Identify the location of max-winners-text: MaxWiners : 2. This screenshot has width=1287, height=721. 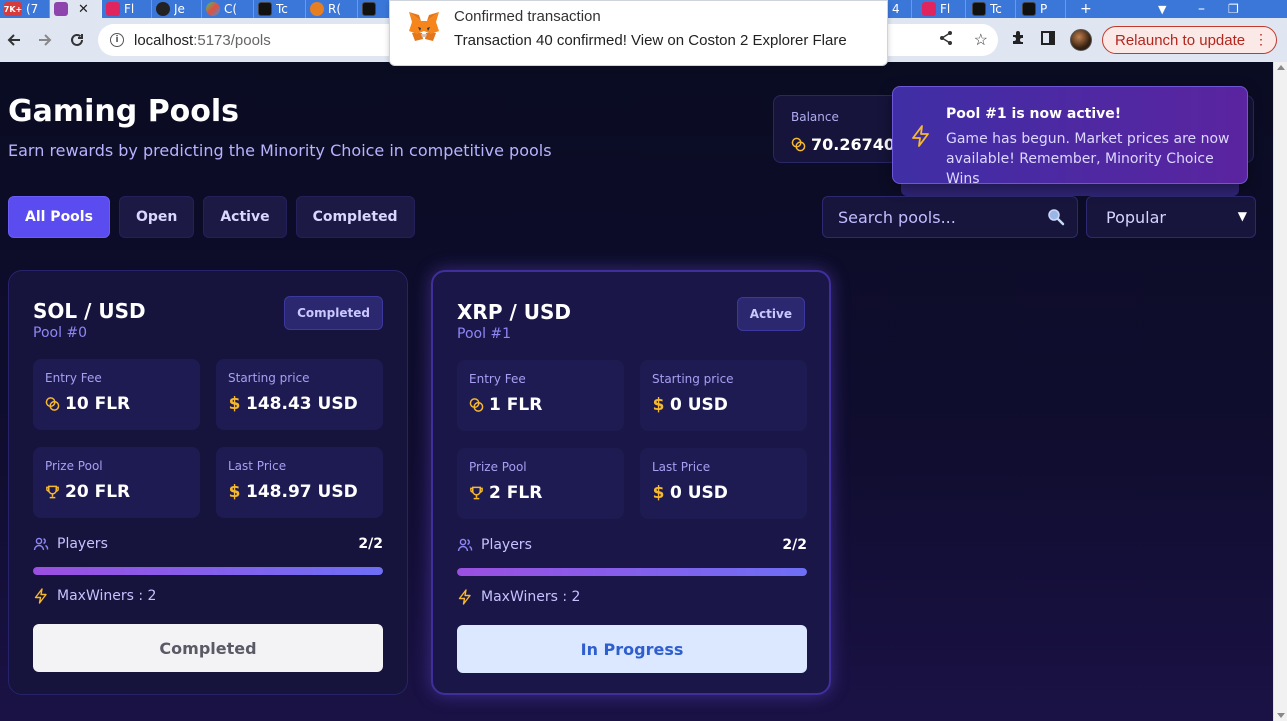
(107, 596).